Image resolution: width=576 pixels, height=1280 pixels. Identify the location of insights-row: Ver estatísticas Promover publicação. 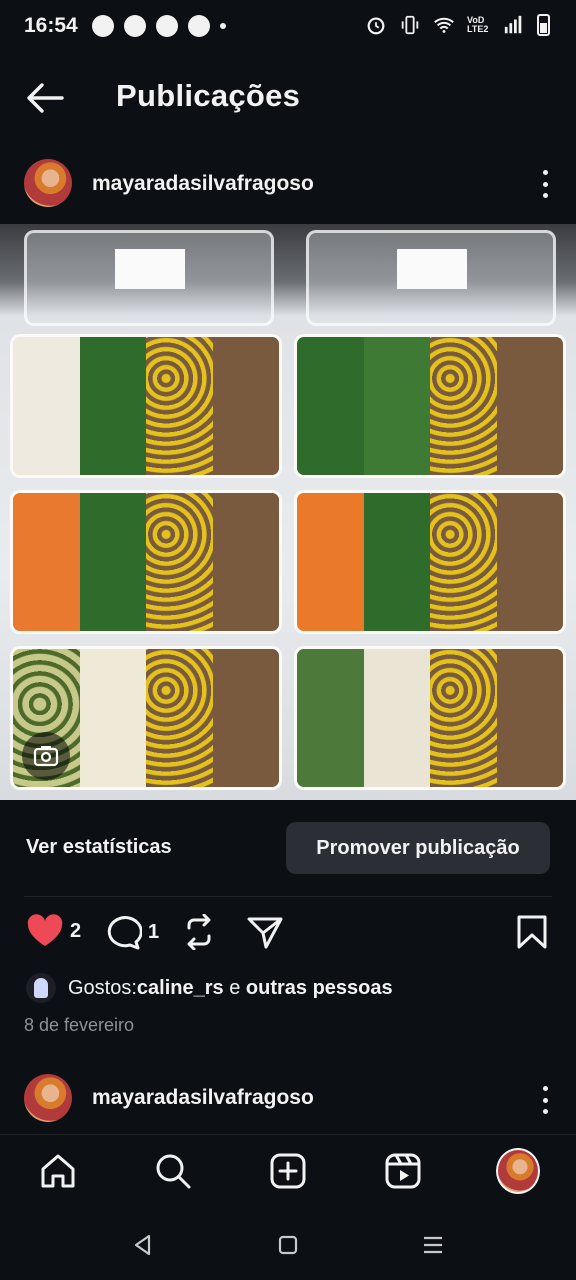
(288, 848).